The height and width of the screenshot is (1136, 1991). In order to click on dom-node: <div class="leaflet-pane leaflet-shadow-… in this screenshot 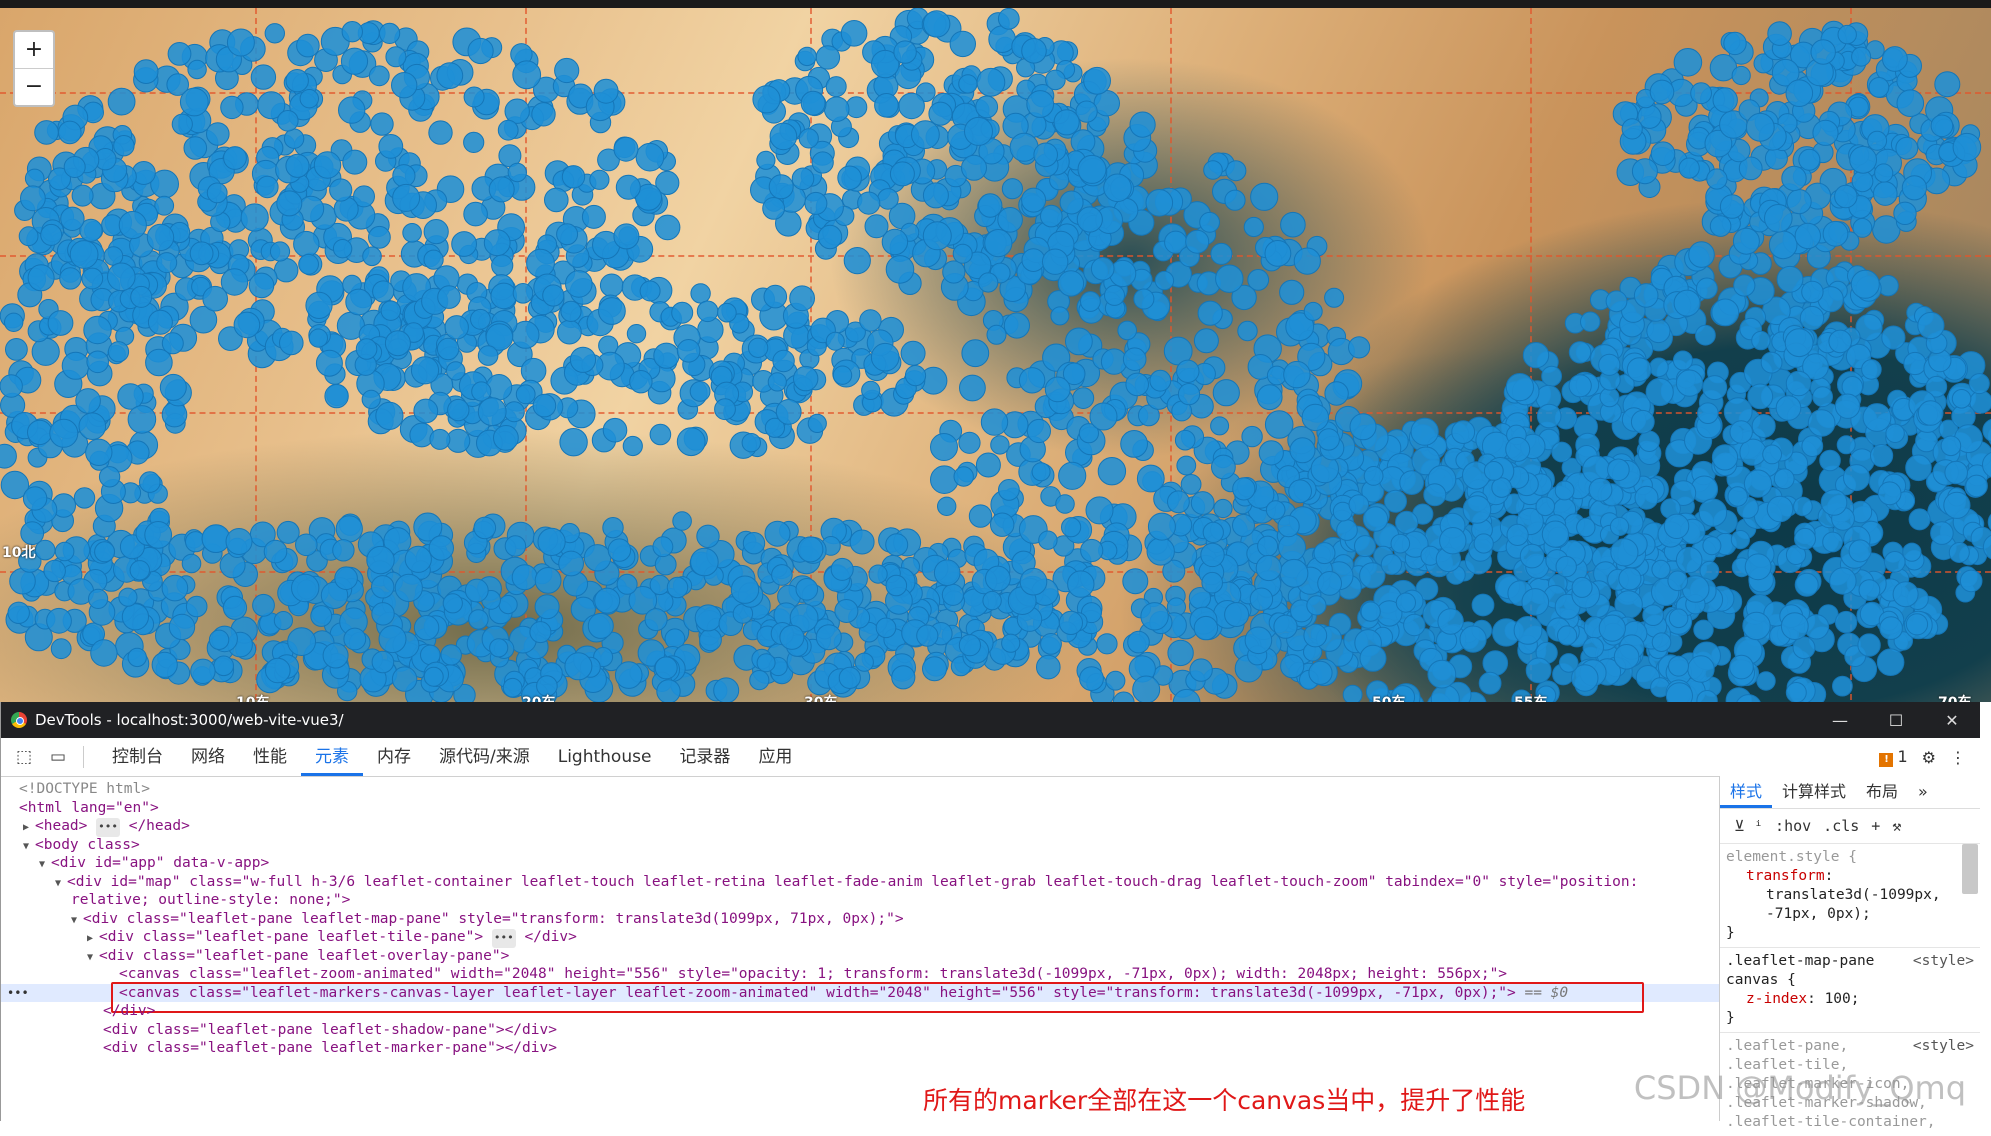, I will do `click(860, 1030)`.